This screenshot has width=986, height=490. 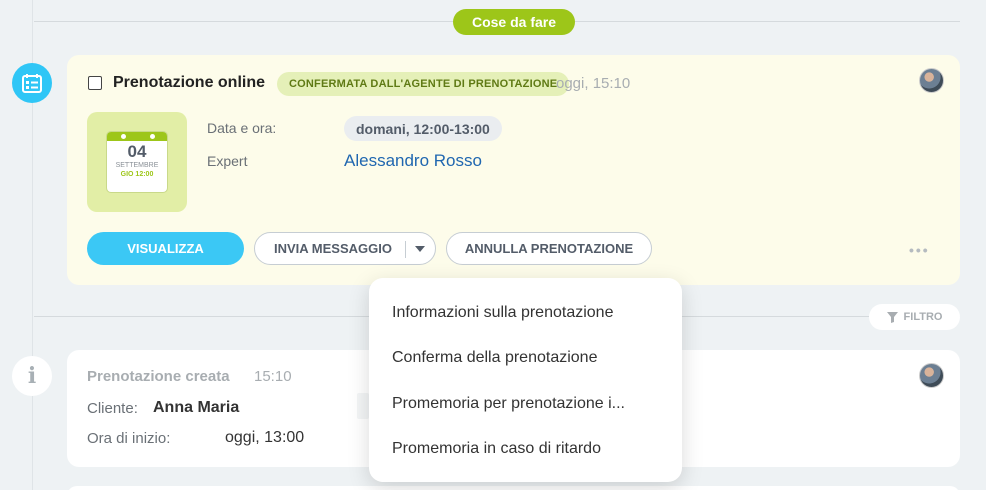 I want to click on more-icon: •••, so click(x=919, y=250).